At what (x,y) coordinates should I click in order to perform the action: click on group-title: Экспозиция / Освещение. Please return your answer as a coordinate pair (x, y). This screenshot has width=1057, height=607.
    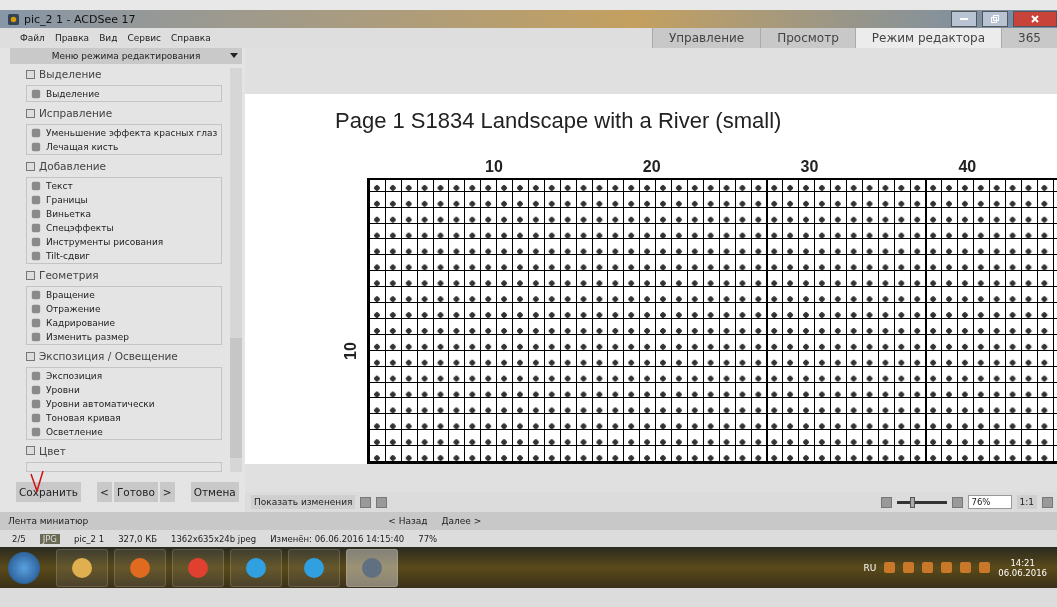
    Looking at the image, I should click on (108, 356).